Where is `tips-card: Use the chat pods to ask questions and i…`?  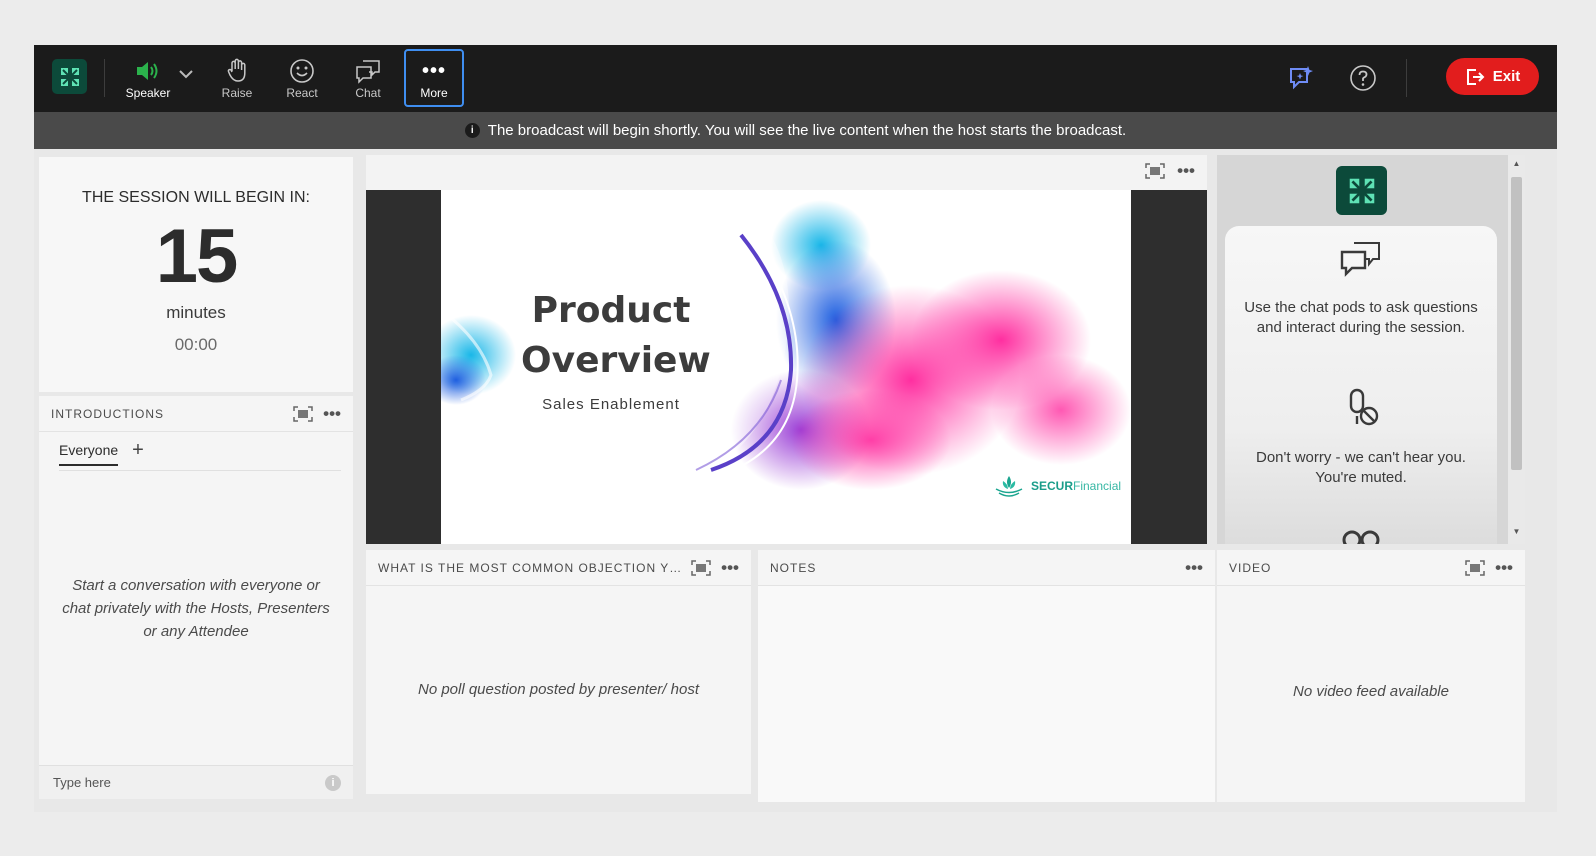 tips-card: Use the chat pods to ask questions and i… is located at coordinates (1361, 385).